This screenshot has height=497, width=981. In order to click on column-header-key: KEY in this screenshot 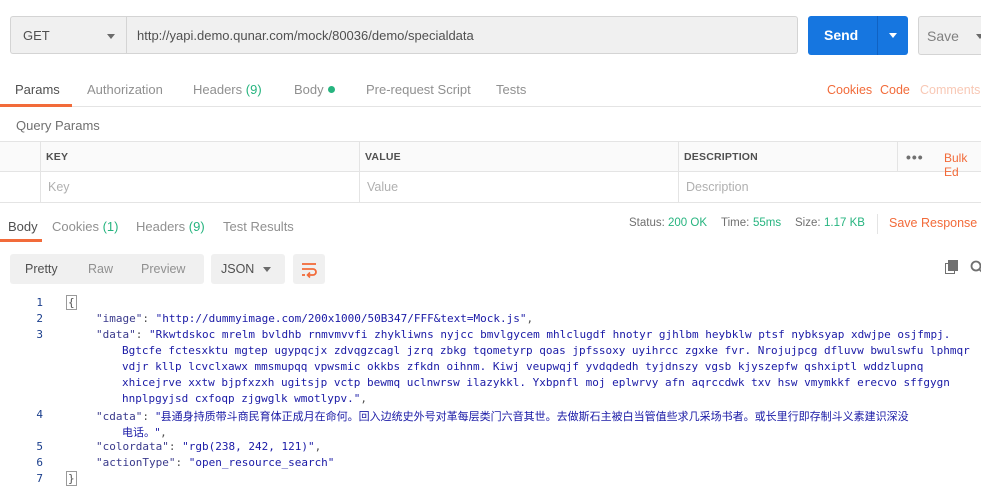, I will do `click(57, 157)`.